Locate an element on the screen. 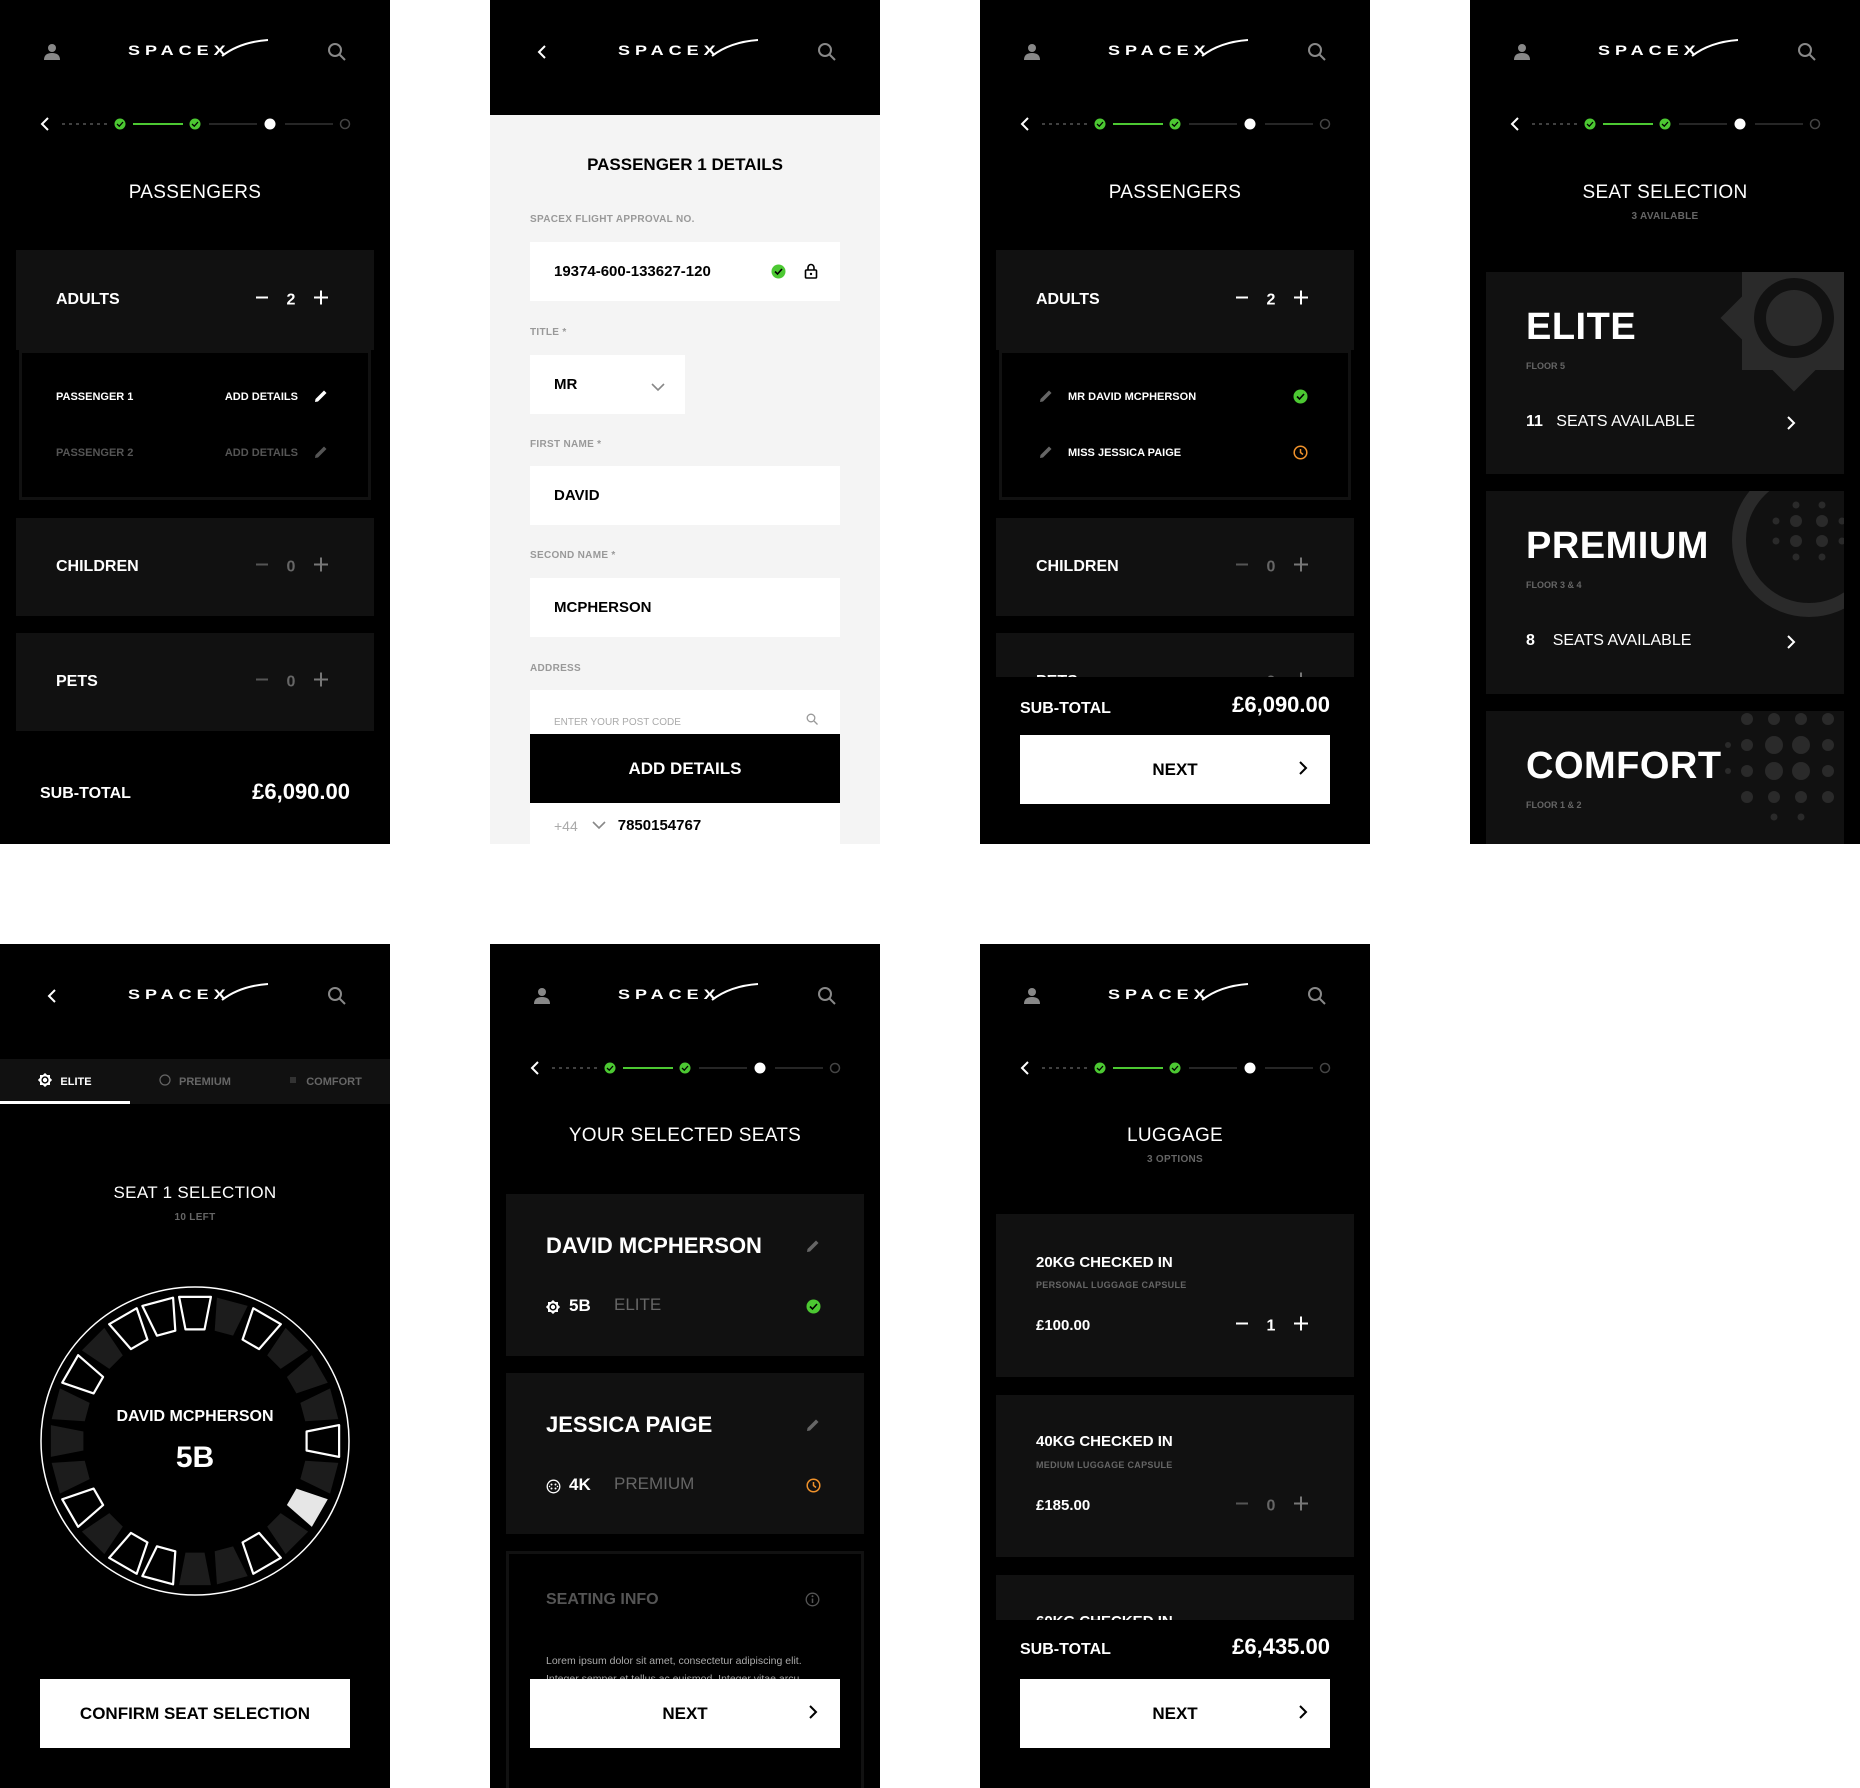  verified-check-icon is located at coordinates (778, 273).